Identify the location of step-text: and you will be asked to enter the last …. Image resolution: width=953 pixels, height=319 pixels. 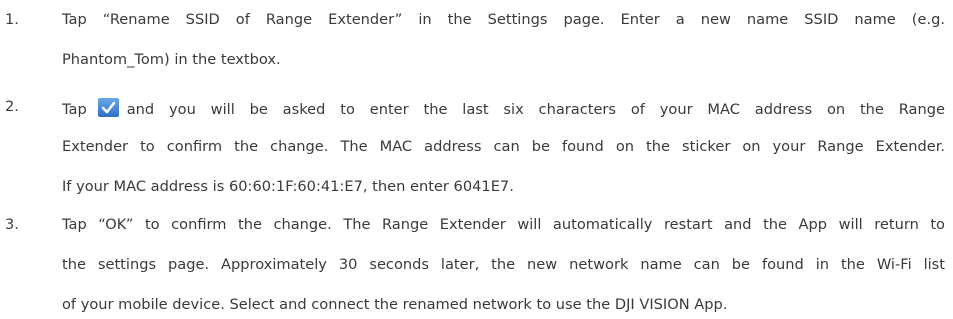
(535, 109).